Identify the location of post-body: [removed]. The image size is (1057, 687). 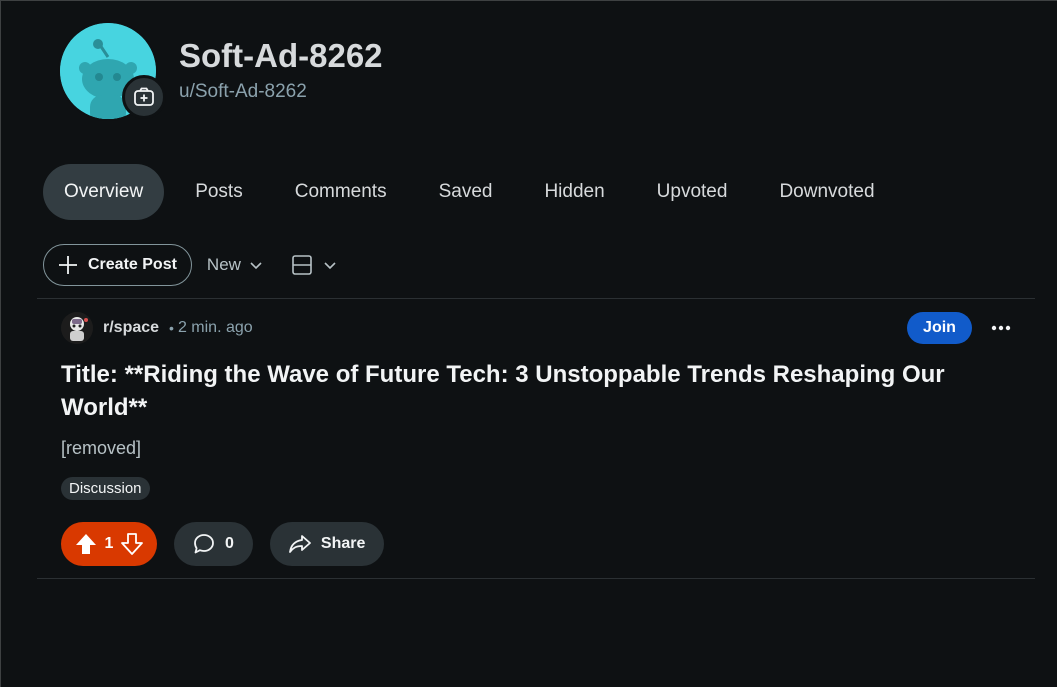
(101, 448).